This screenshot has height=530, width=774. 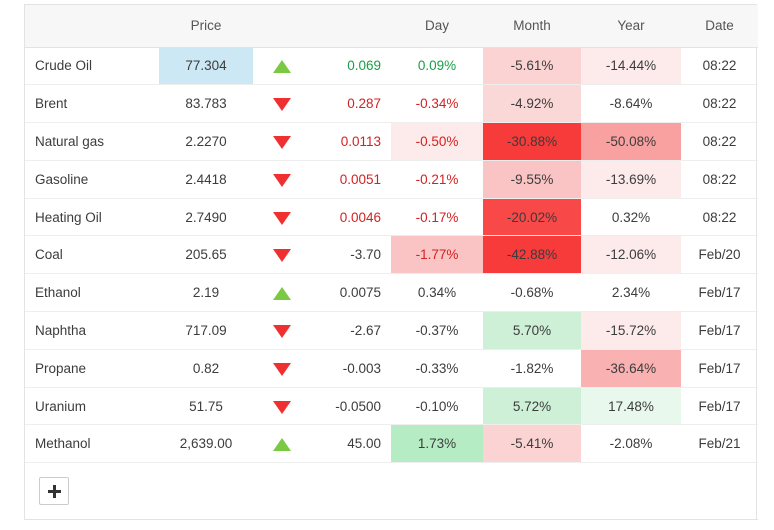 I want to click on cell-day-percent: -0.21%, so click(x=437, y=179).